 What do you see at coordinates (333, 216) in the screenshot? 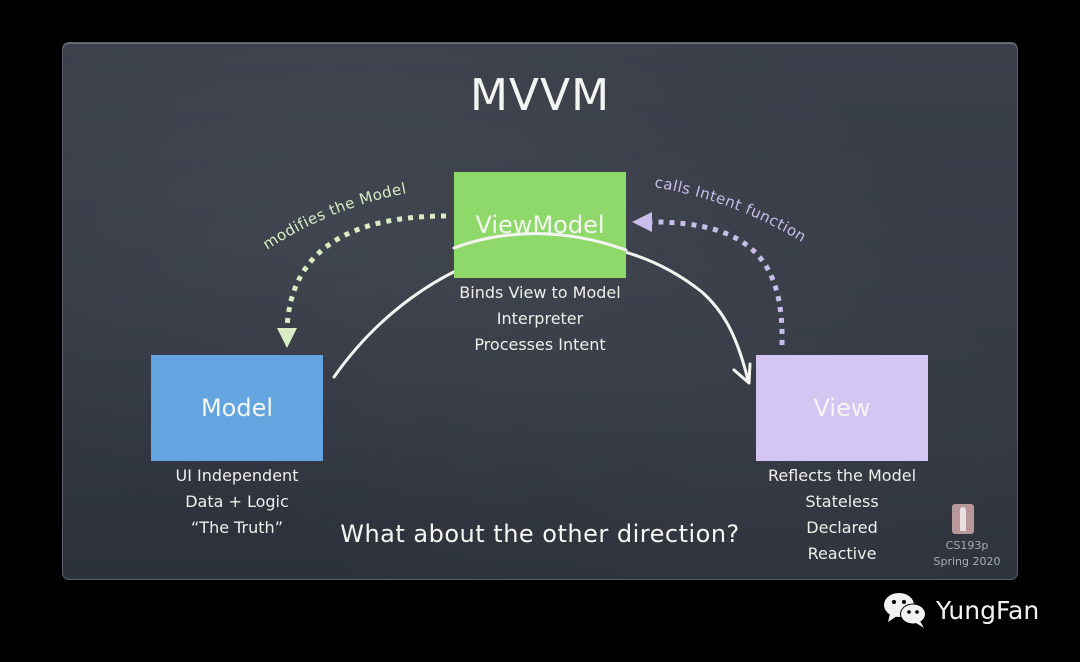
I see `label-modifies-the-model: modifies the Model` at bounding box center [333, 216].